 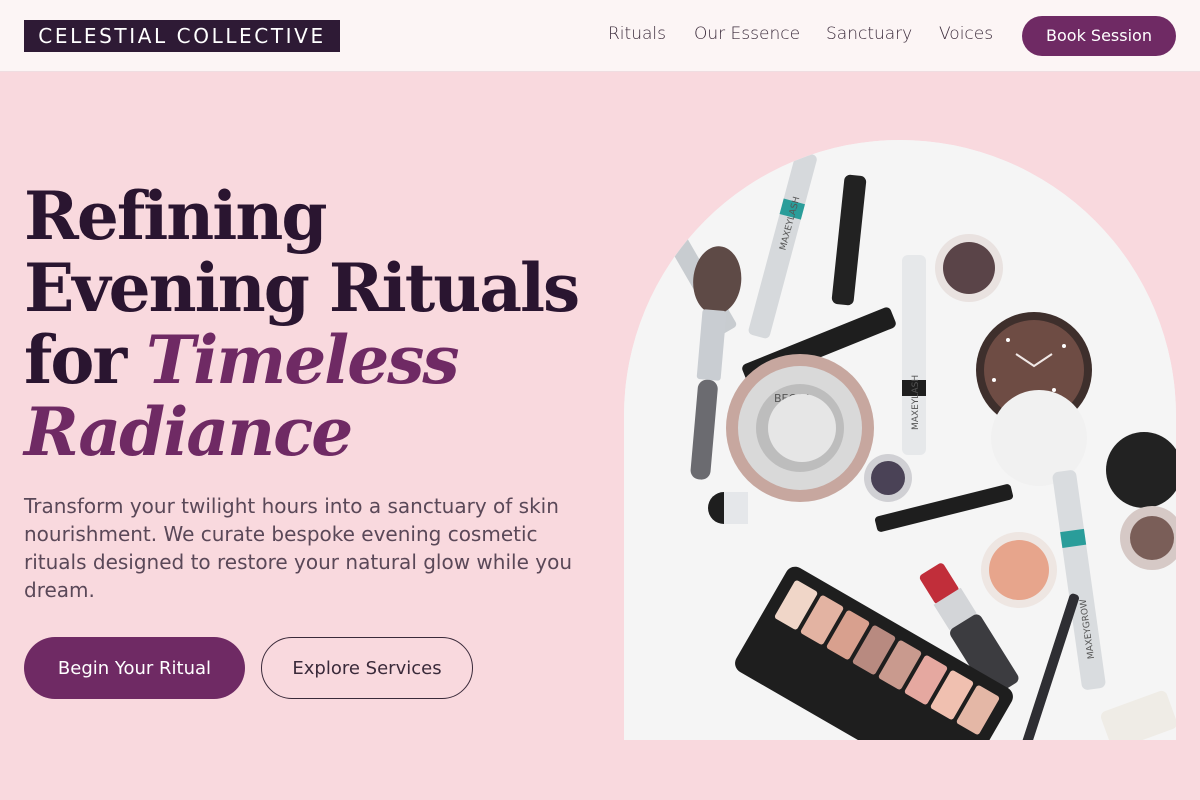 What do you see at coordinates (367, 668) in the screenshot?
I see `explore-services-button: Explore Services` at bounding box center [367, 668].